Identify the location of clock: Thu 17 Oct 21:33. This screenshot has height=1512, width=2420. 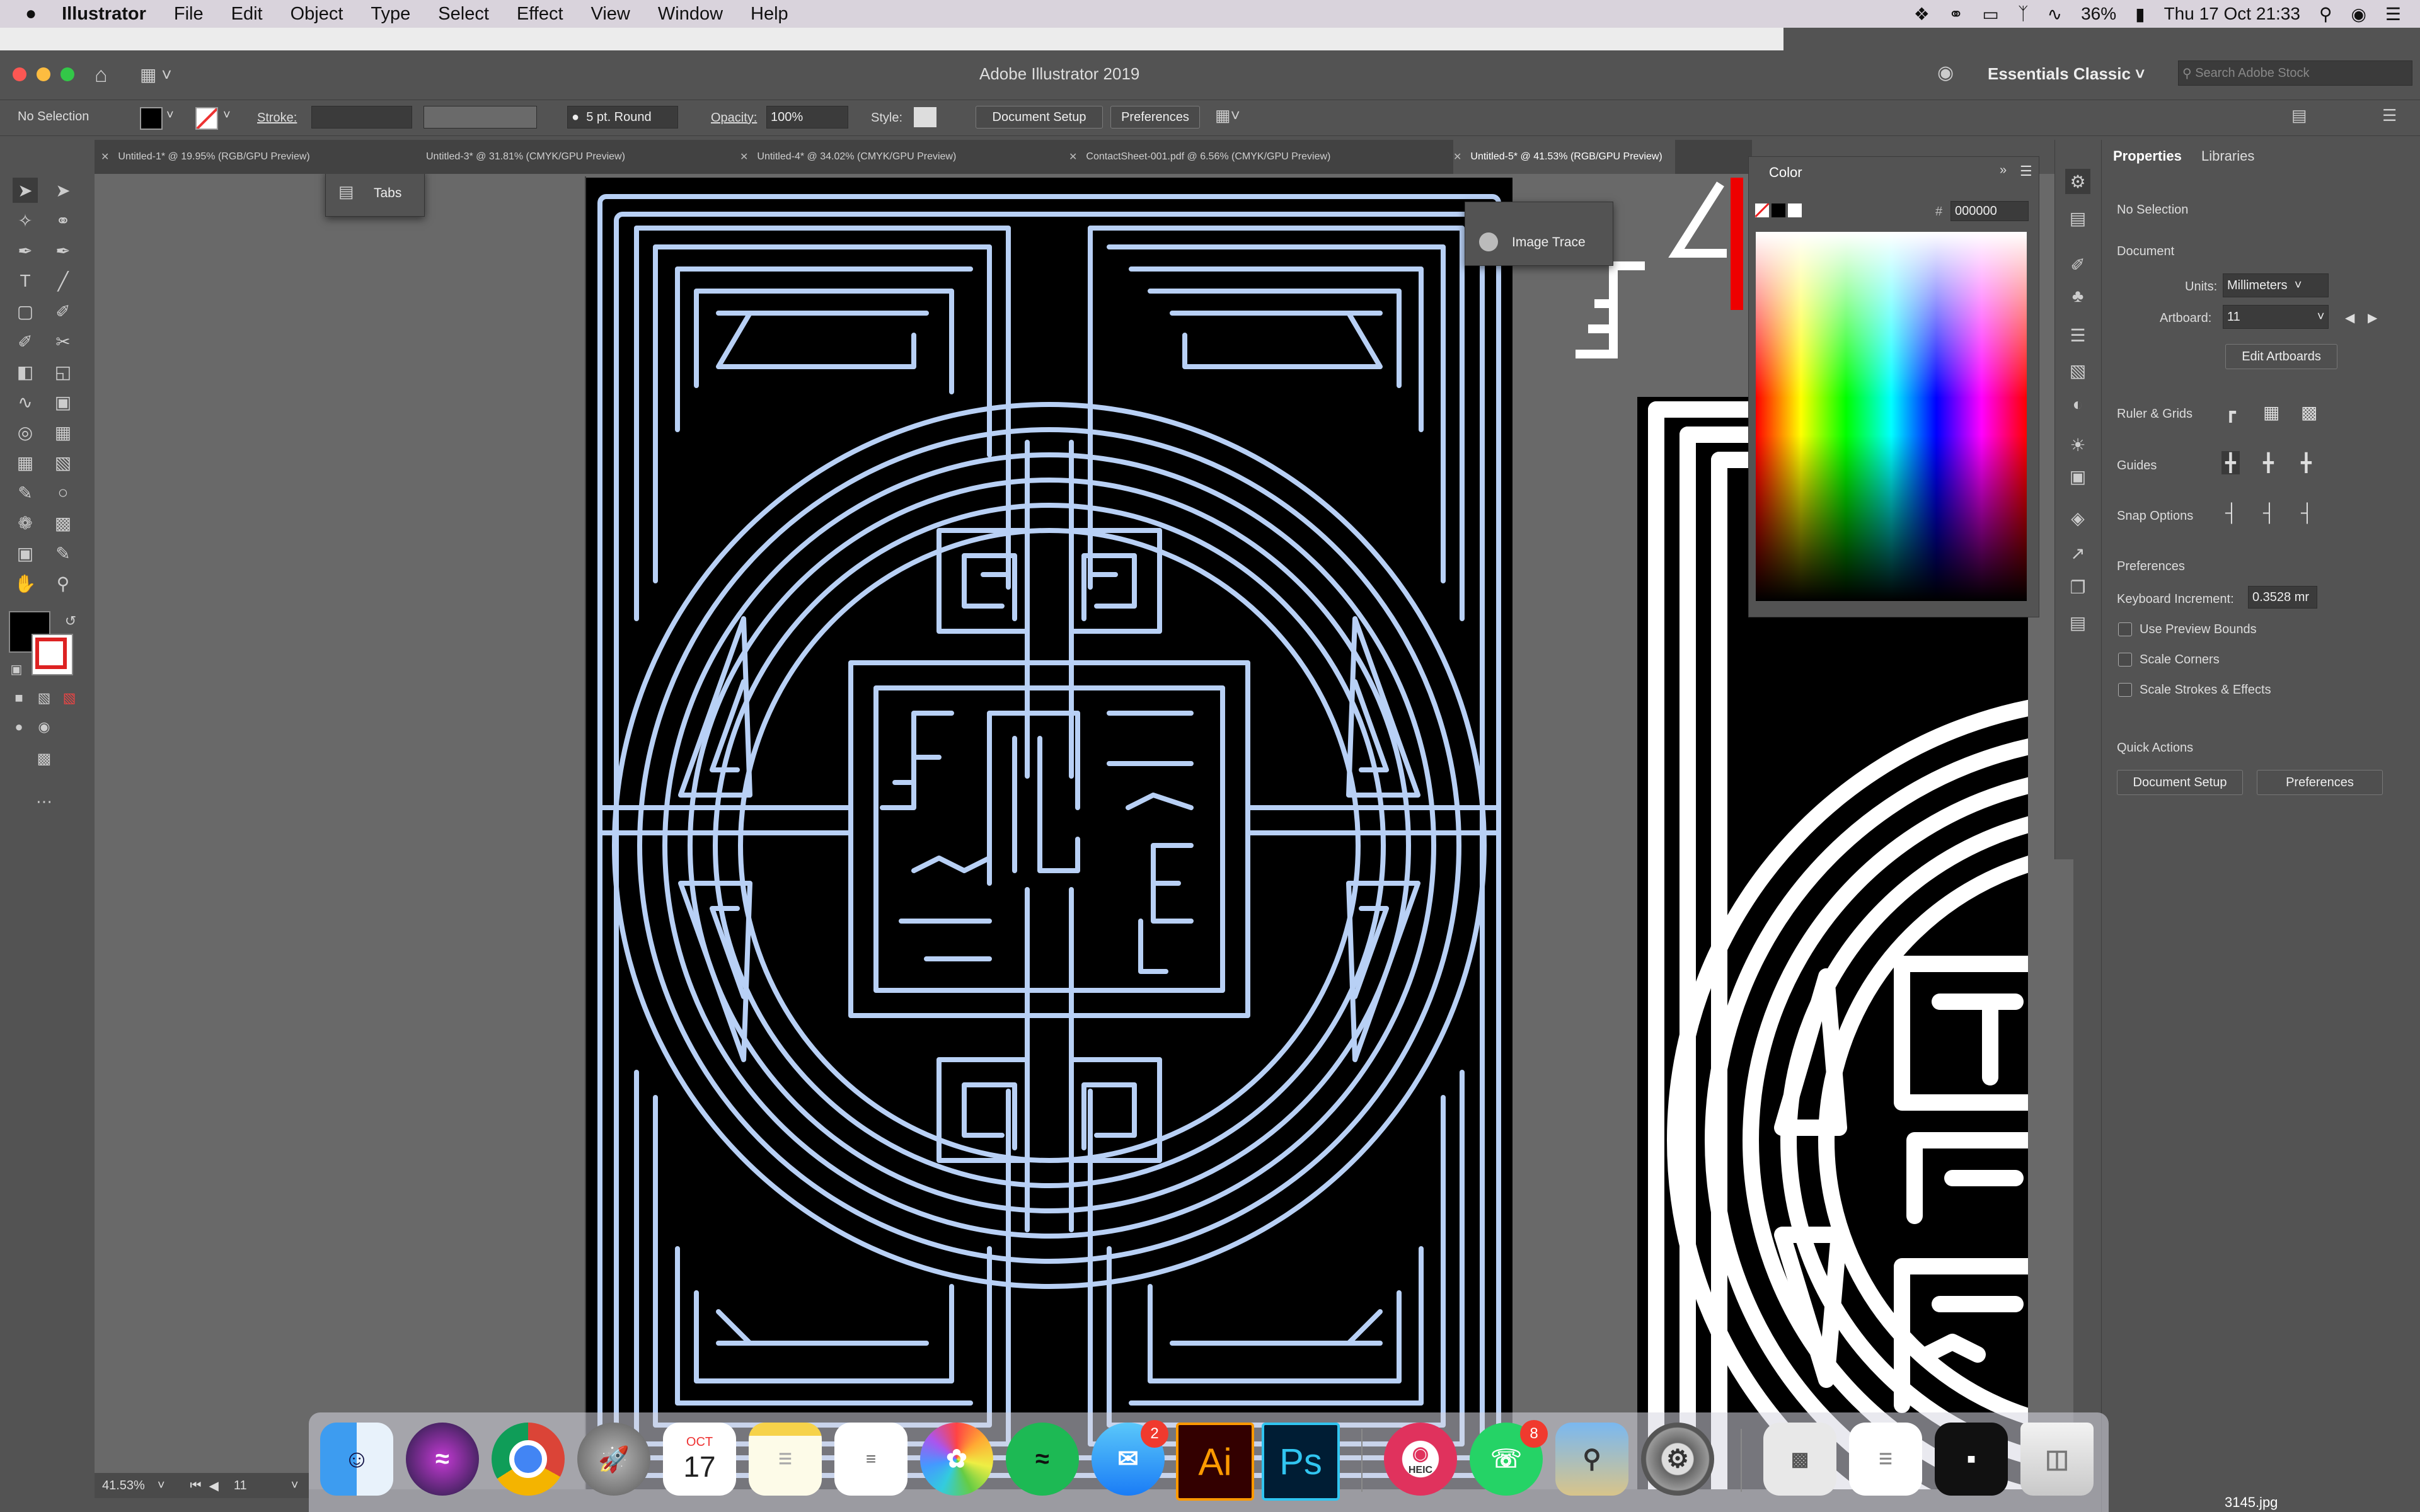
(2232, 14).